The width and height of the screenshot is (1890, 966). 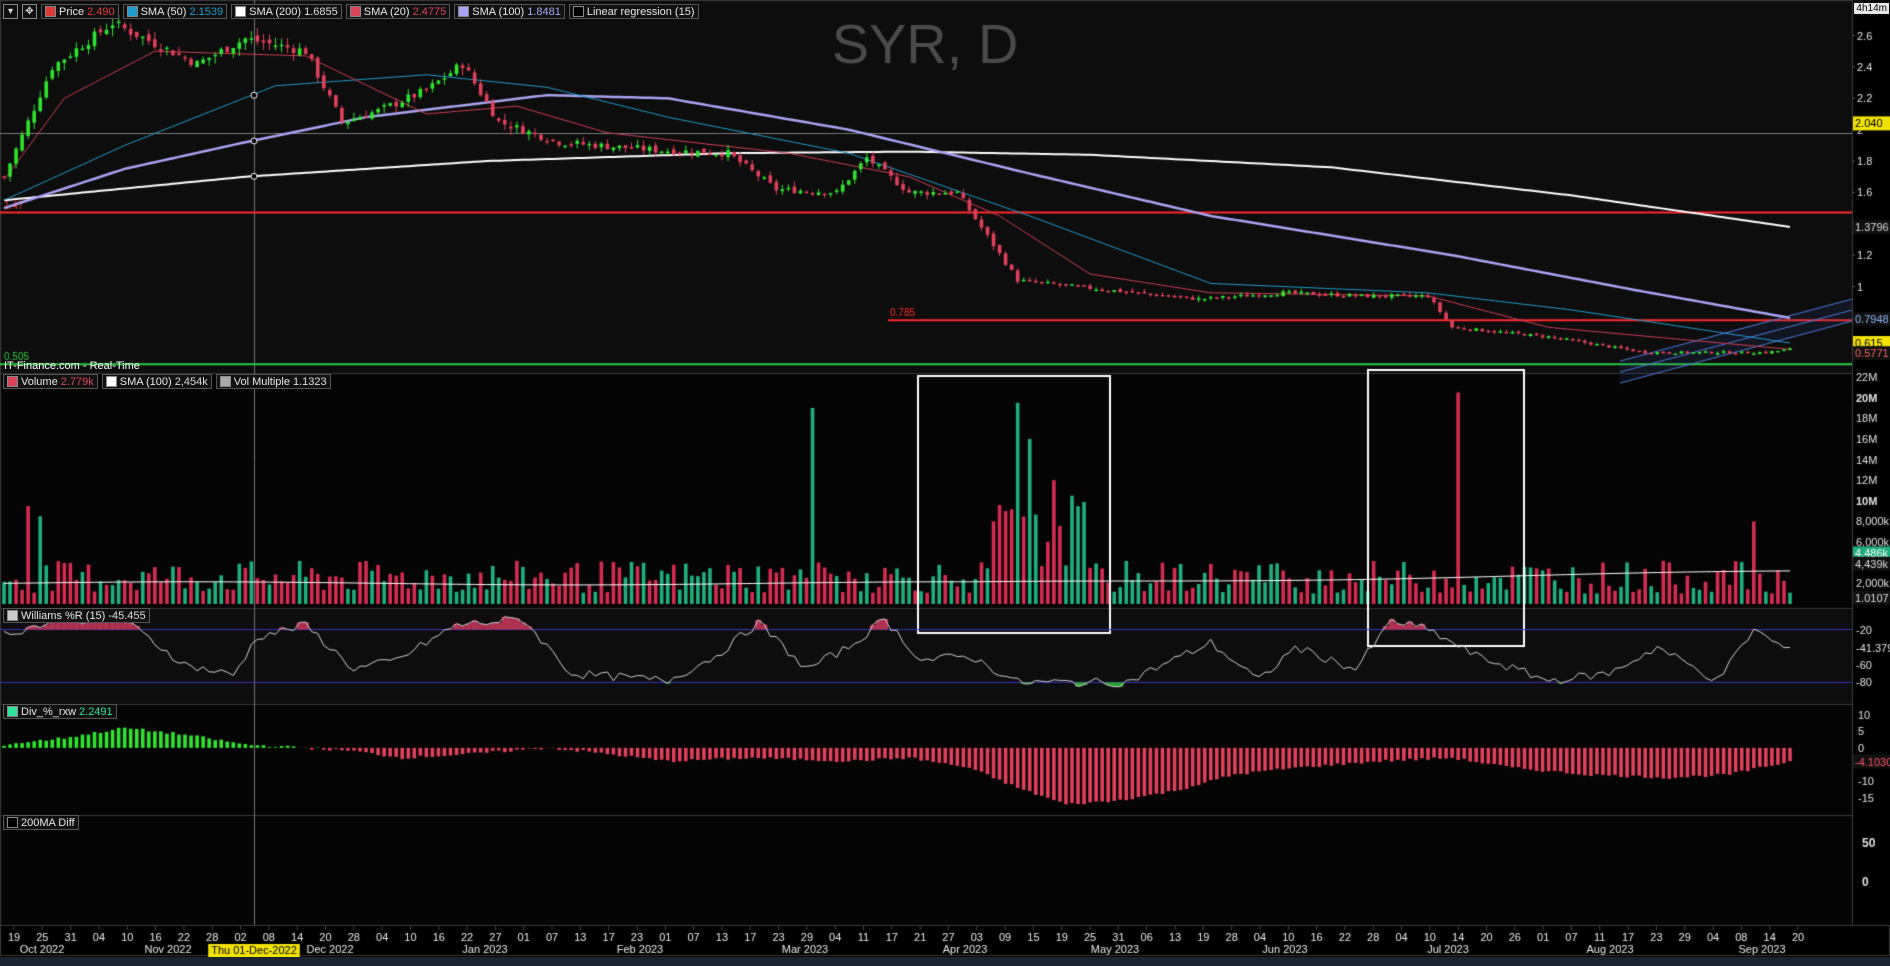 What do you see at coordinates (29, 11) in the screenshot?
I see `panel-settings-icon: ✥` at bounding box center [29, 11].